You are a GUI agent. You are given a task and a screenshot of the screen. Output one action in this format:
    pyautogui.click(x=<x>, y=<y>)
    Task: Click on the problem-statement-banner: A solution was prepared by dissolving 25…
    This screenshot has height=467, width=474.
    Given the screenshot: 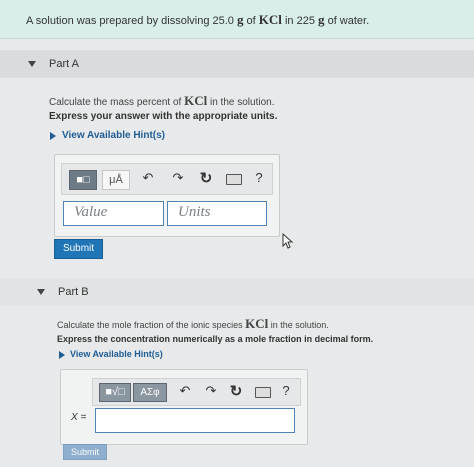 What is the action you would take?
    pyautogui.click(x=237, y=19)
    